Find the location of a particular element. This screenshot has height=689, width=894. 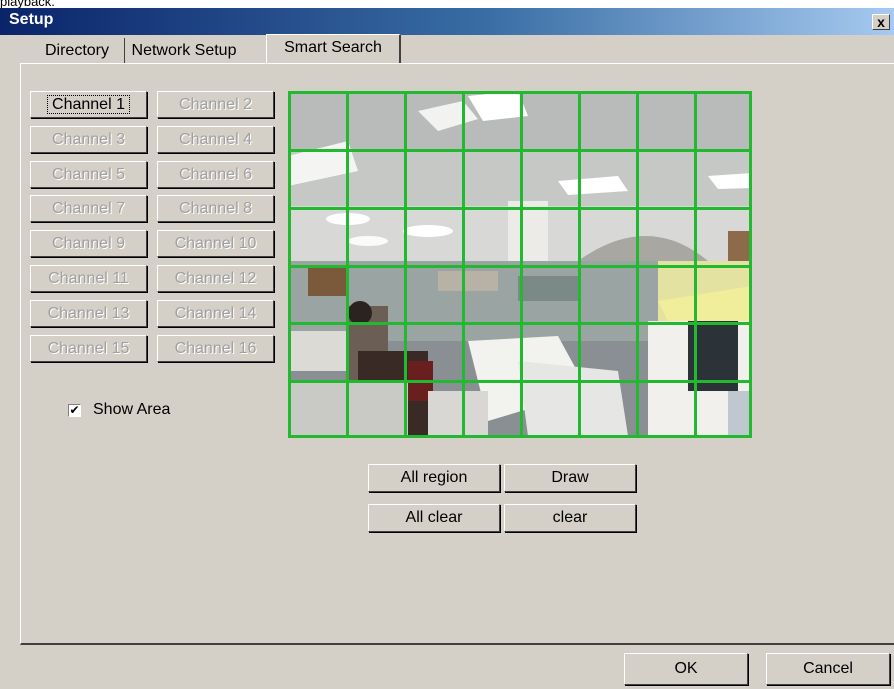

channel-8-button: Channel 8 is located at coordinates (215, 209).